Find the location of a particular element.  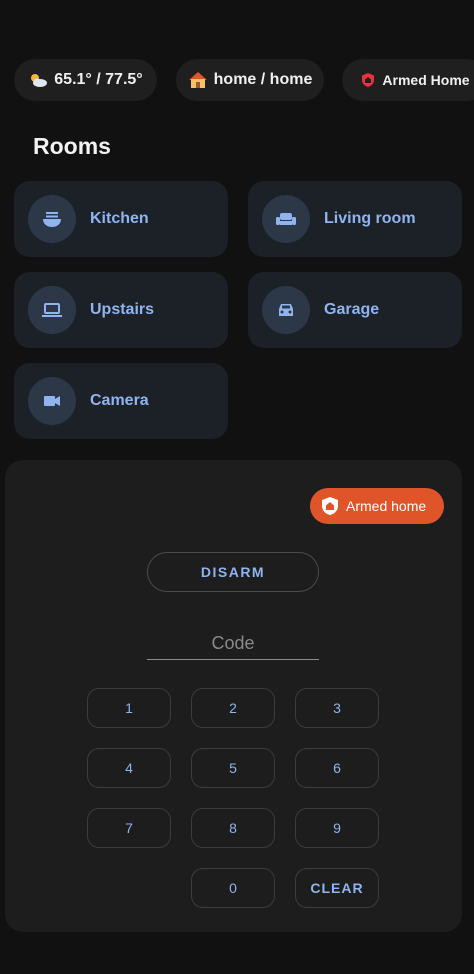

weather-label: 65.1° / 77.5° is located at coordinates (98, 79).